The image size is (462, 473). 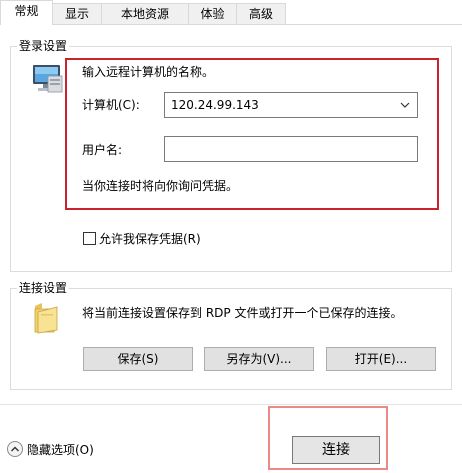 I want to click on tab-experience: 体验, so click(x=212, y=13).